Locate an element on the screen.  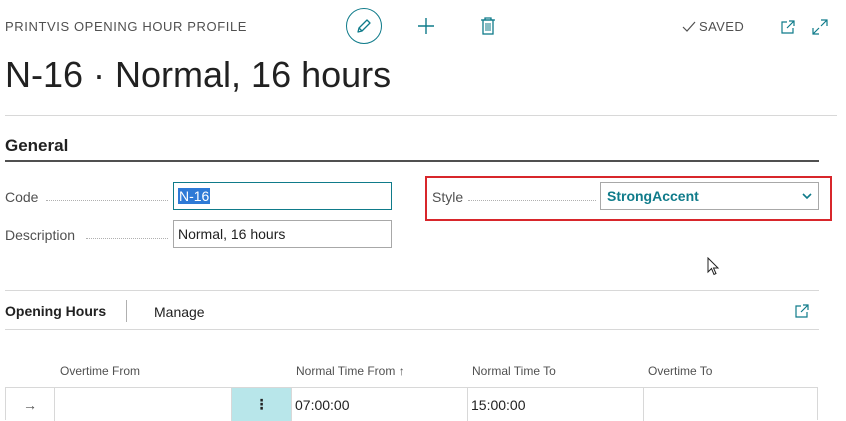
delete-button is located at coordinates (488, 26).